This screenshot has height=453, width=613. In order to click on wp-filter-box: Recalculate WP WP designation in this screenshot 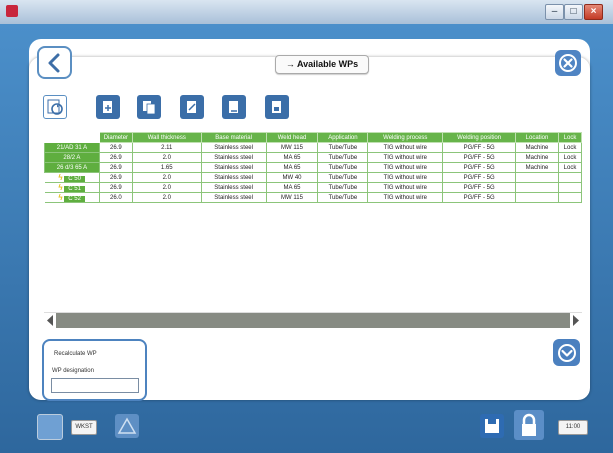, I will do `click(94, 370)`.